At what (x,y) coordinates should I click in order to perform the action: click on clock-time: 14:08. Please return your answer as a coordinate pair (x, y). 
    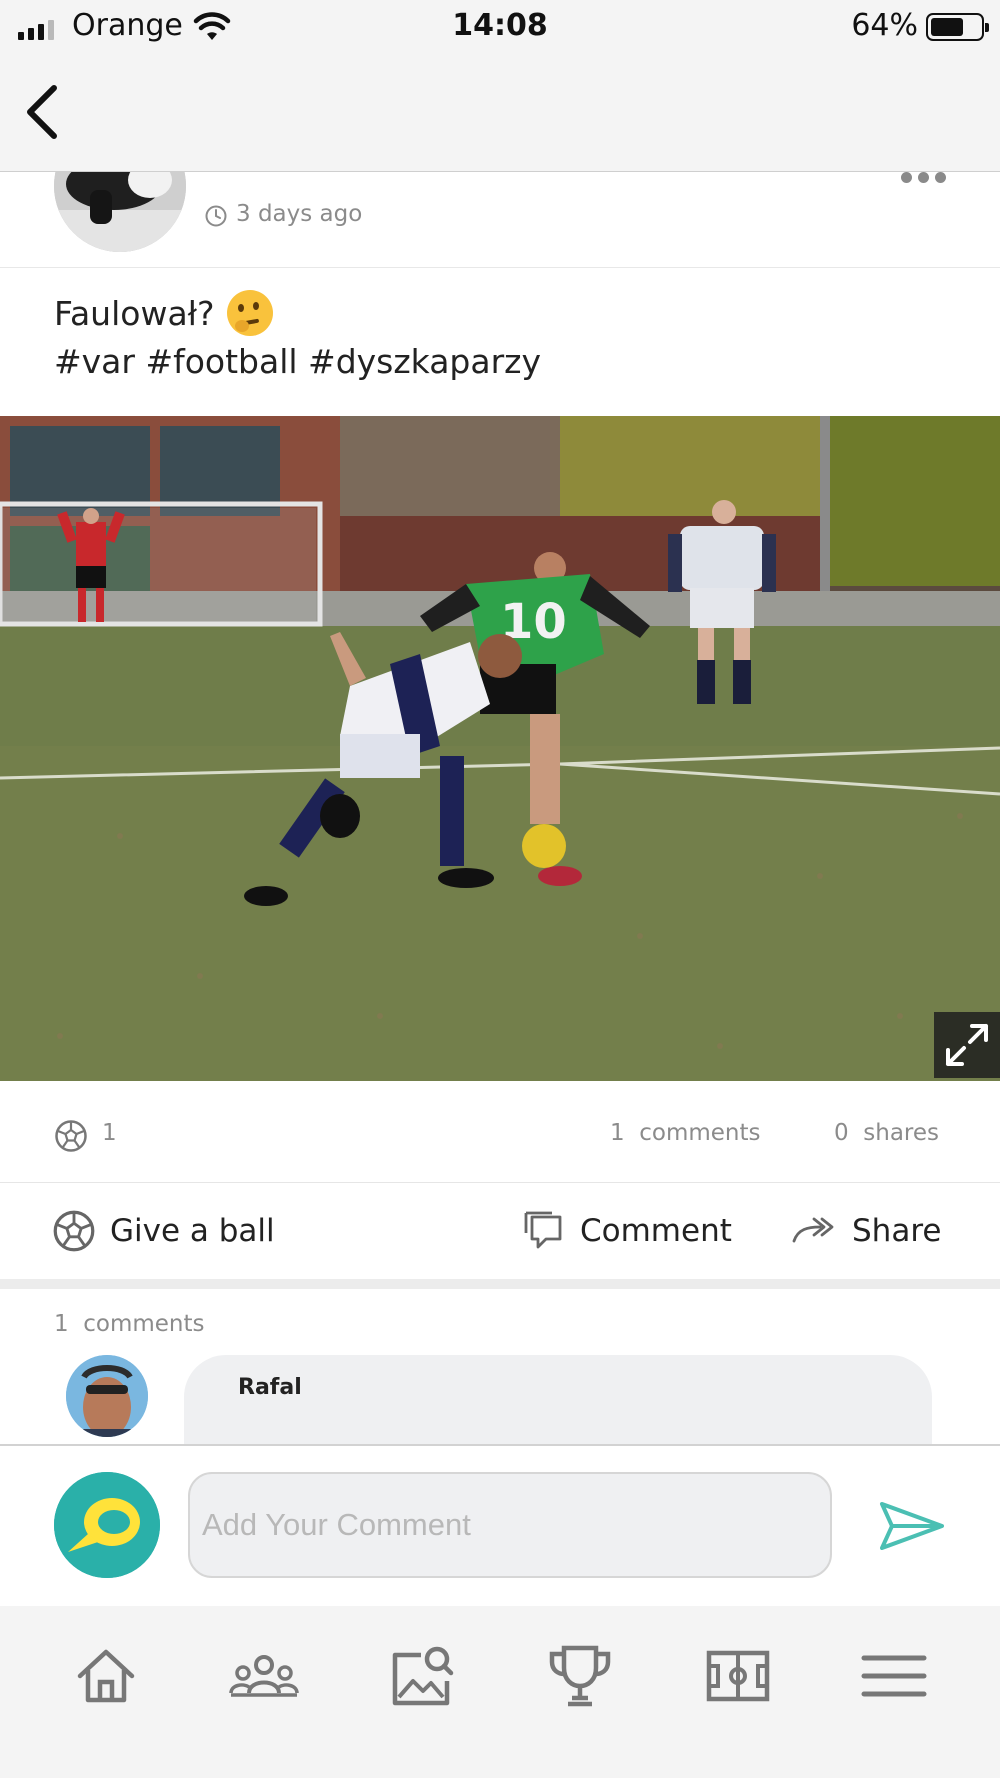
    Looking at the image, I should click on (500, 25).